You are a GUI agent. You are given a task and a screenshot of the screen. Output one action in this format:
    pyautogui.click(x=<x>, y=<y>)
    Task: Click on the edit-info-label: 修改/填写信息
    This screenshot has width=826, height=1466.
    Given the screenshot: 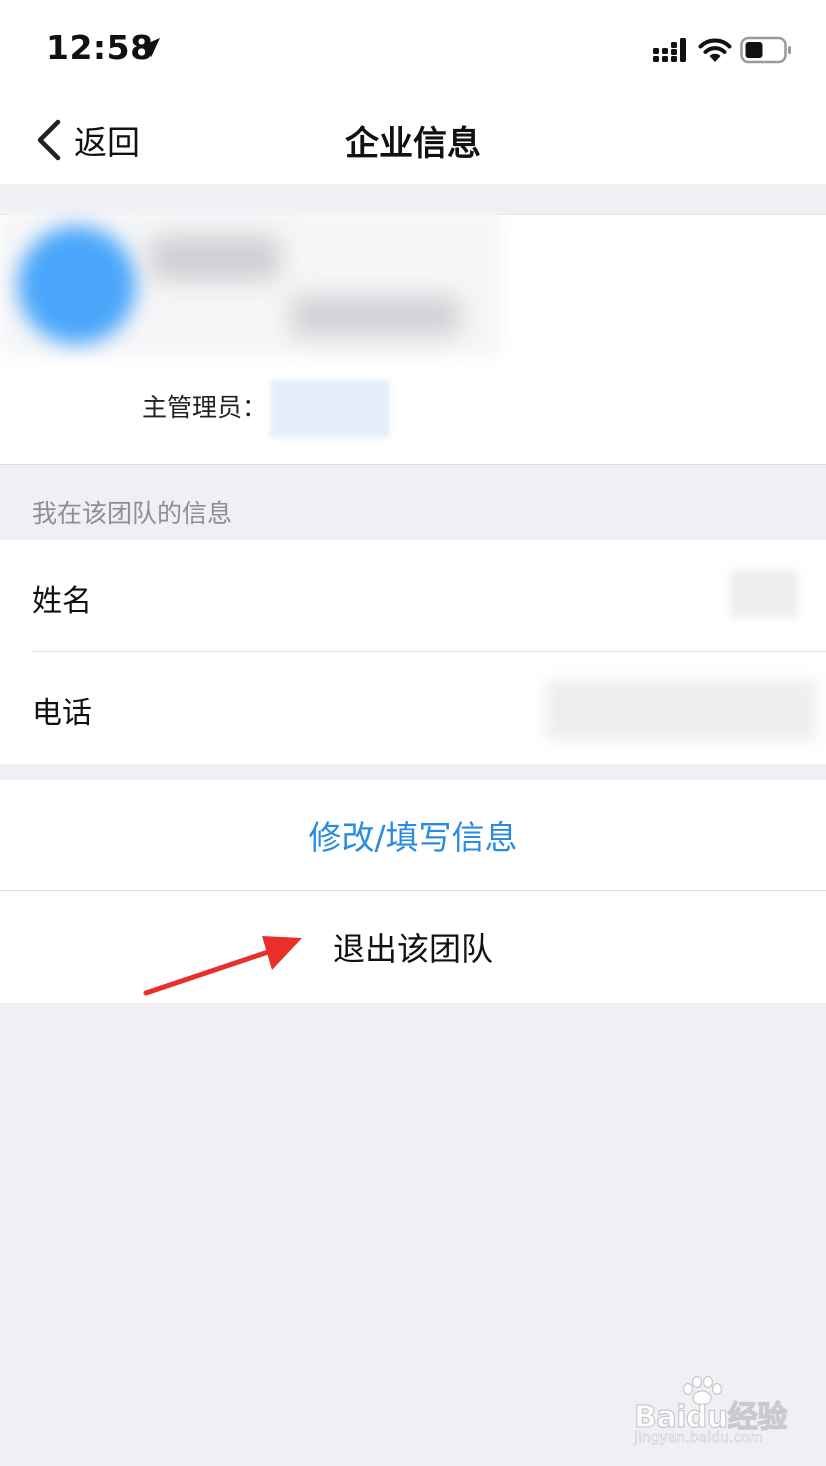 What is the action you would take?
    pyautogui.click(x=413, y=837)
    